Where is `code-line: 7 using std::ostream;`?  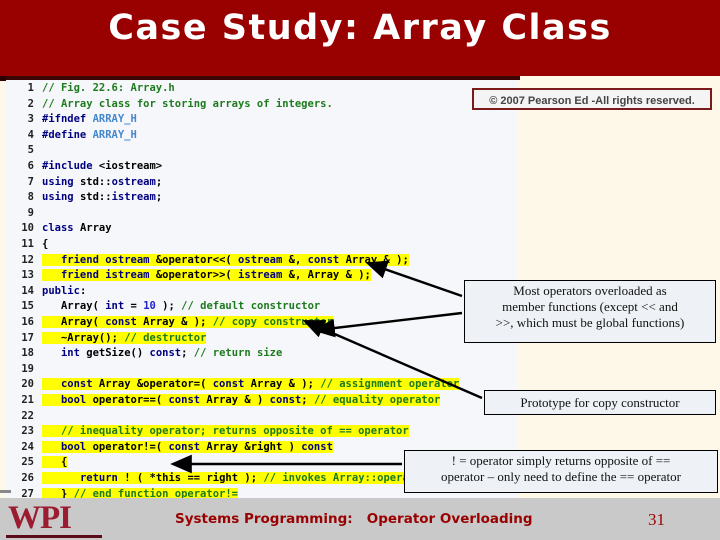 code-line: 7 using std::ostream; is located at coordinates (85, 182).